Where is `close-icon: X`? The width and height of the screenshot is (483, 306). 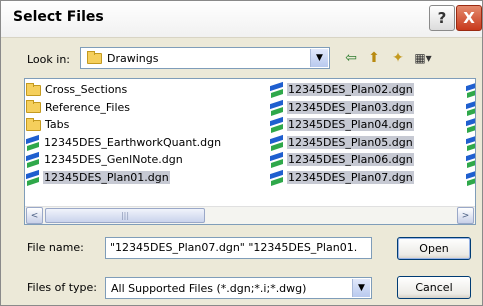
close-icon: X is located at coordinates (469, 18).